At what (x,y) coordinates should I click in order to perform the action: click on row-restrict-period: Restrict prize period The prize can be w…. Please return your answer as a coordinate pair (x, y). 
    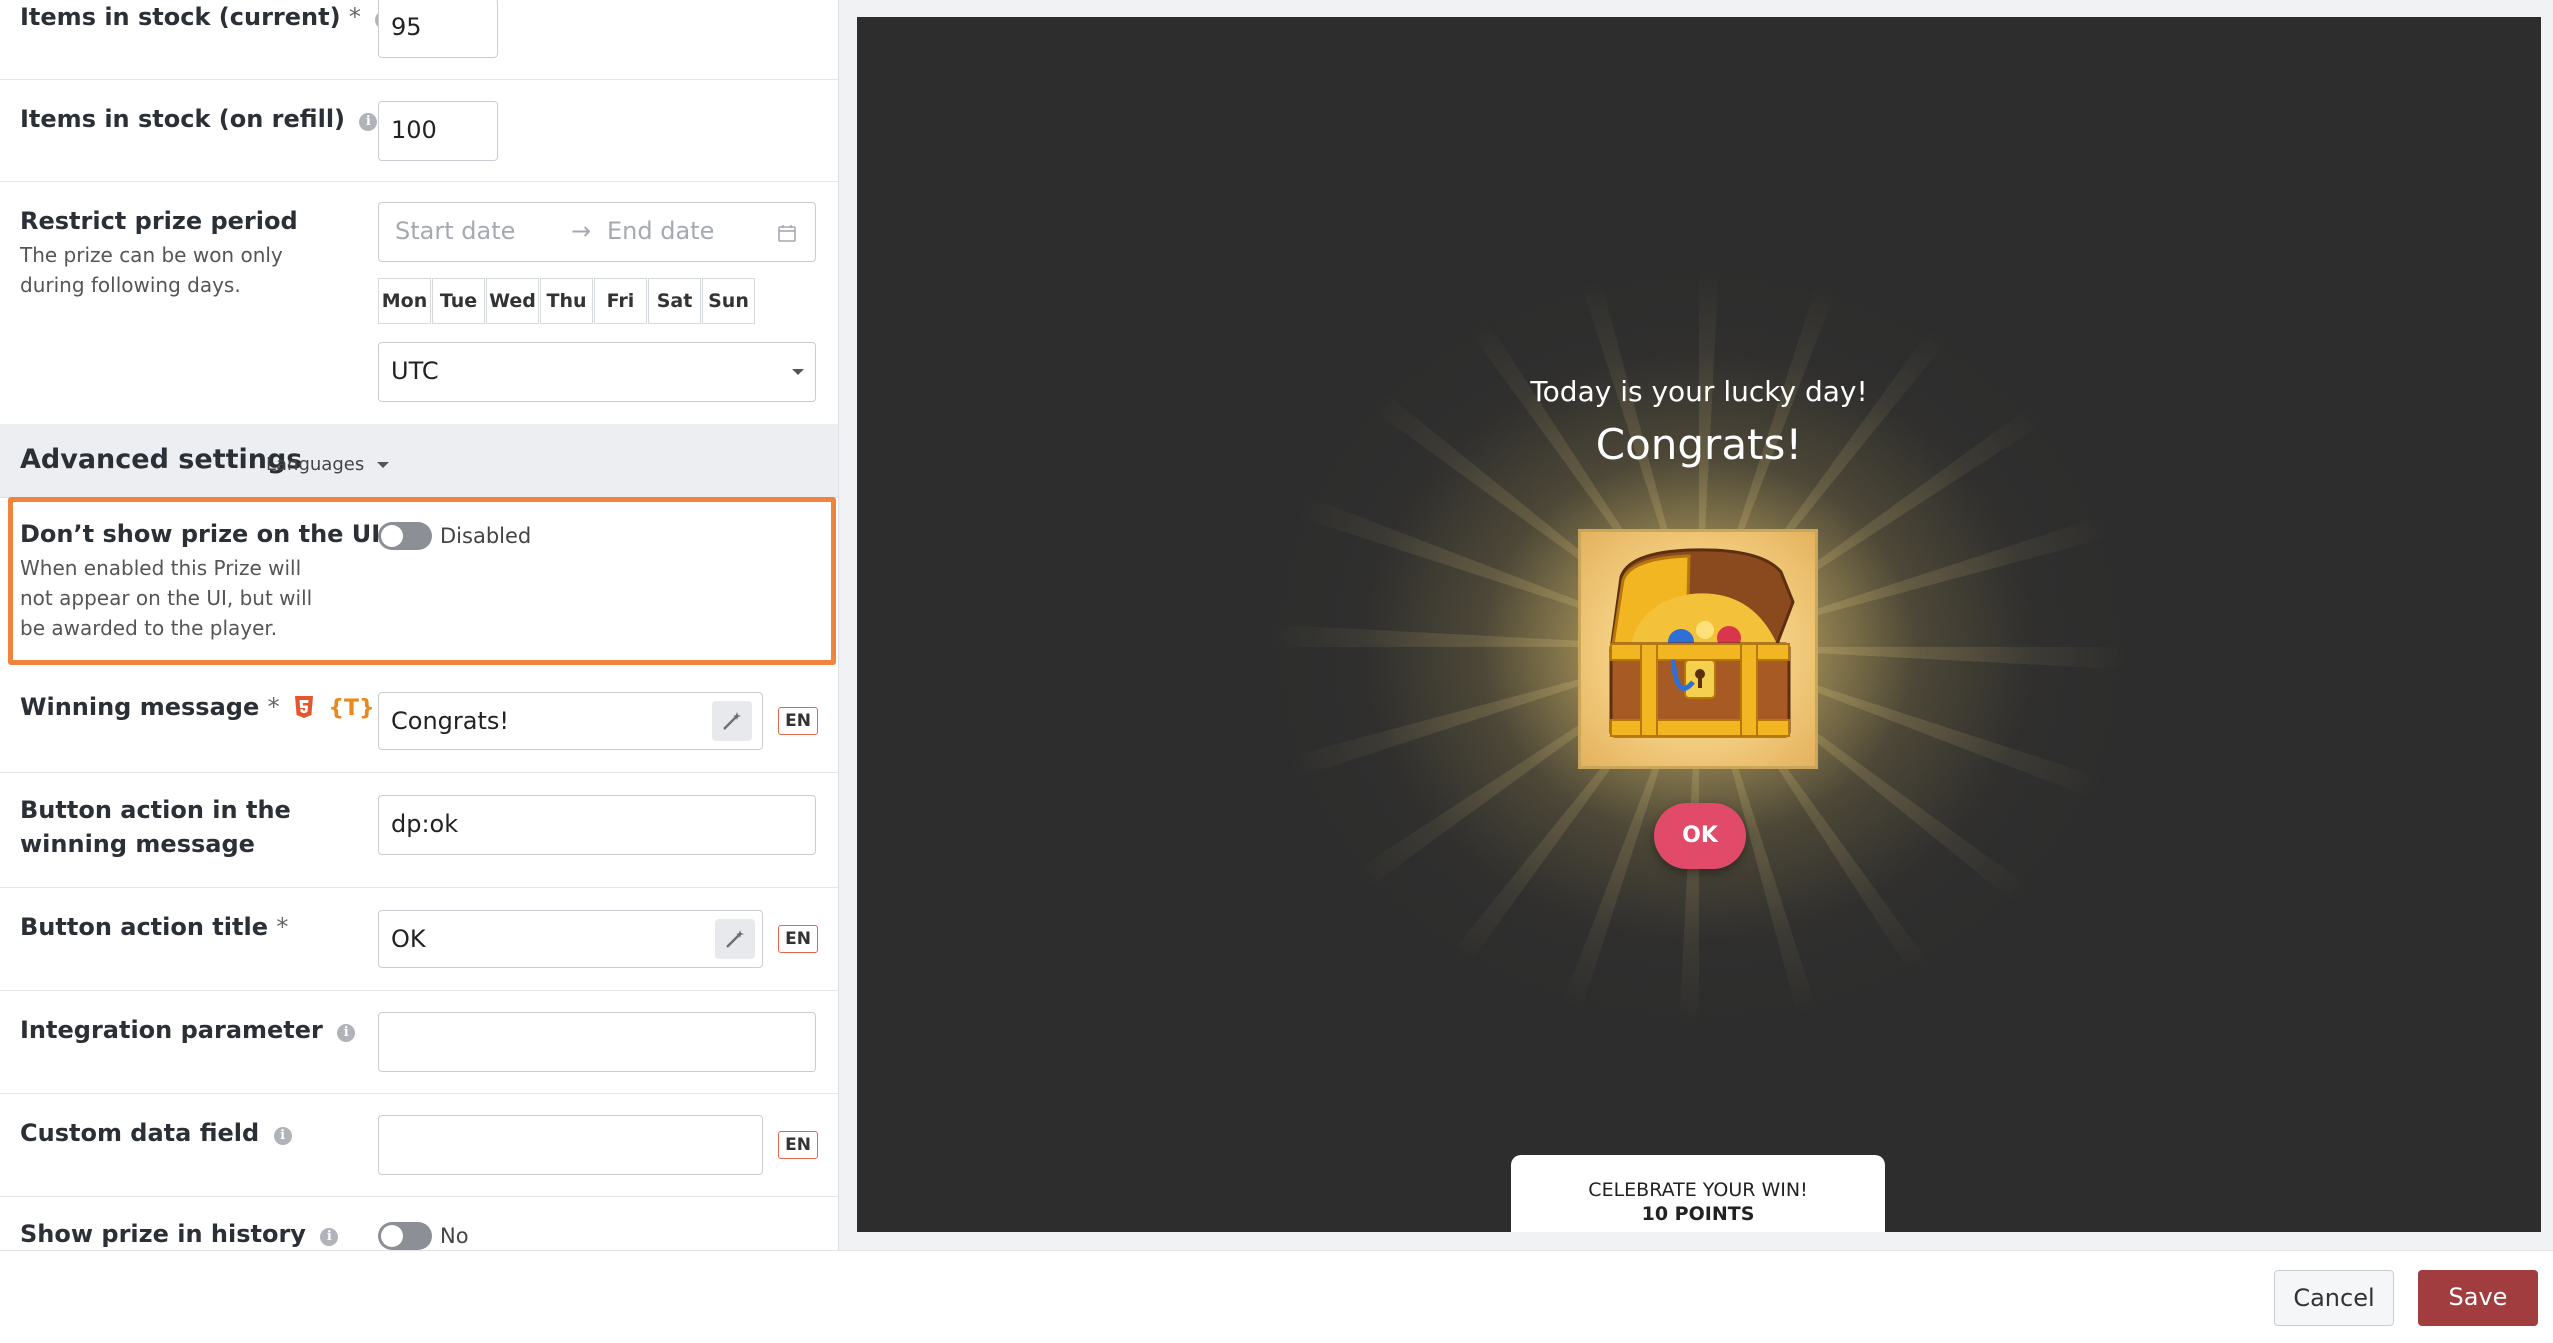
    Looking at the image, I should click on (419, 303).